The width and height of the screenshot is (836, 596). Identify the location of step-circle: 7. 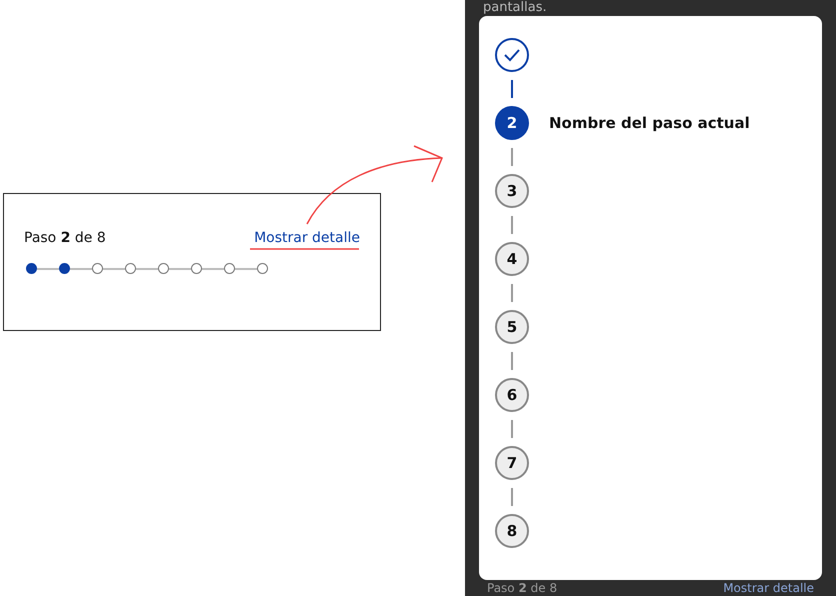
(512, 463).